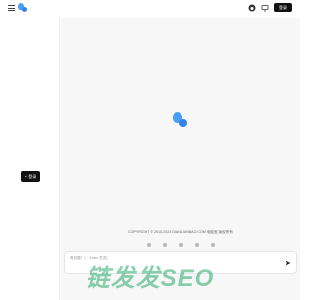 The width and height of the screenshot is (320, 300). I want to click on watermark-logo: 链发发SEO, so click(150, 278).